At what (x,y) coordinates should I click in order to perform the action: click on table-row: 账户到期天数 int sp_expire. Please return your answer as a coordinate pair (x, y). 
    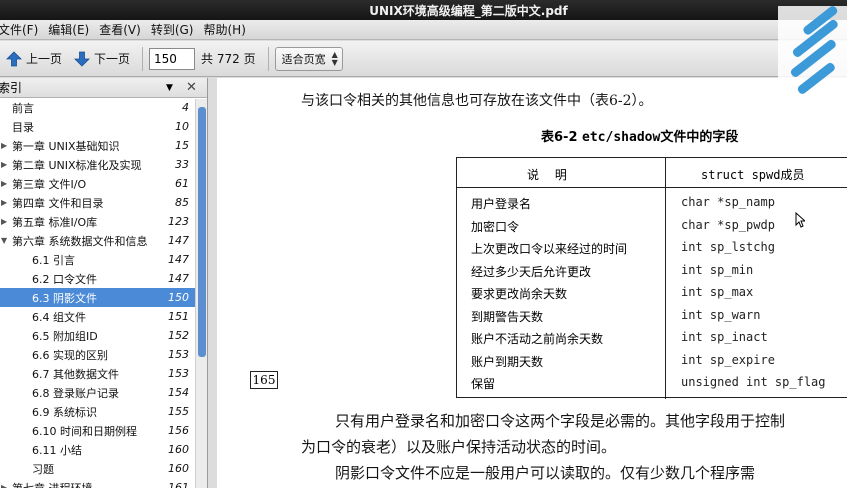
    Looking at the image, I should click on (652, 361).